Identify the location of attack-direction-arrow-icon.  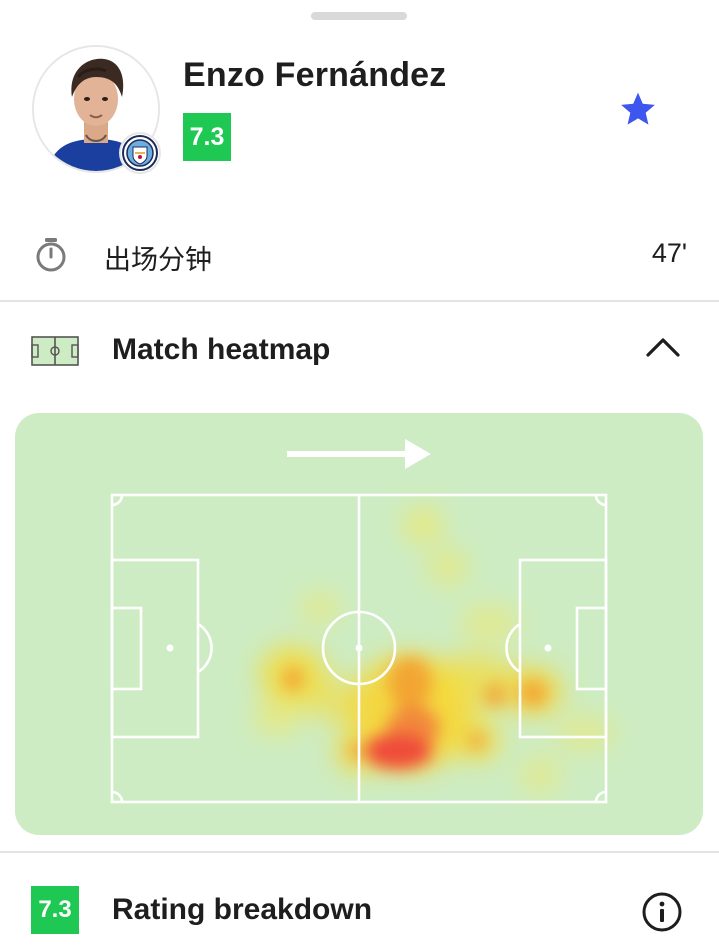
(359, 454).